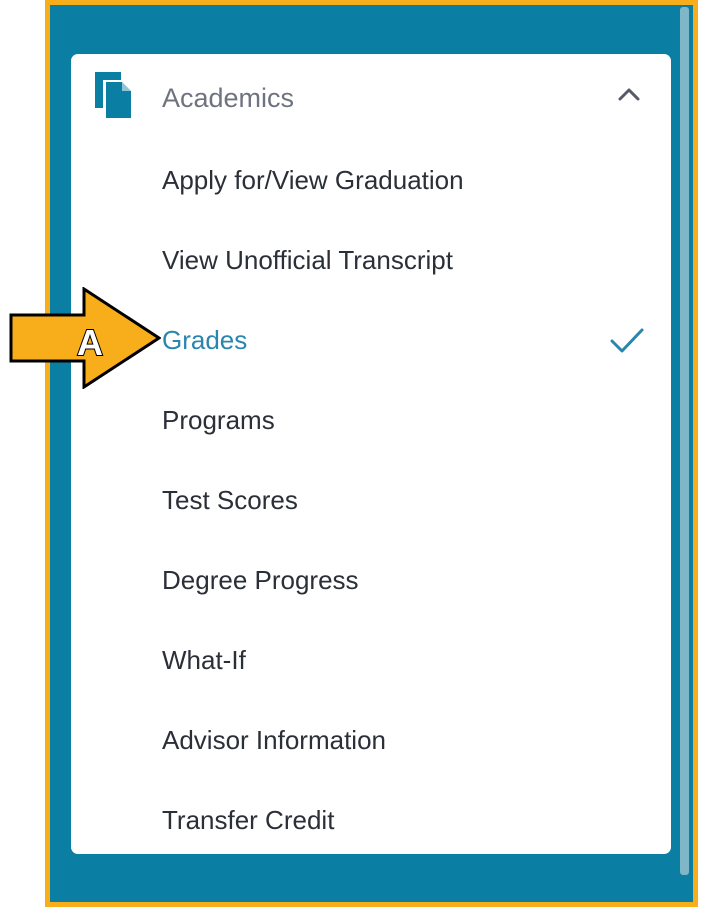 The height and width of the screenshot is (907, 704). I want to click on menu-item-transfer-credit: Transfer Credit, so click(371, 821).